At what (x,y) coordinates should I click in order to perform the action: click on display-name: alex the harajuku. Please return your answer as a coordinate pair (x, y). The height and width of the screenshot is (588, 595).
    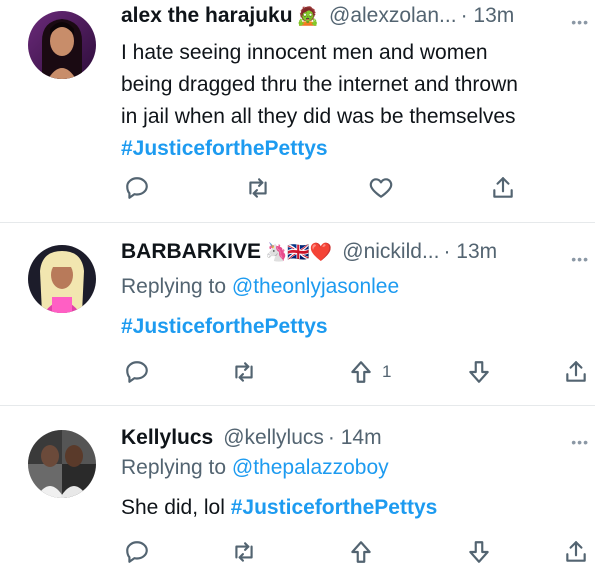
    Looking at the image, I should click on (207, 16).